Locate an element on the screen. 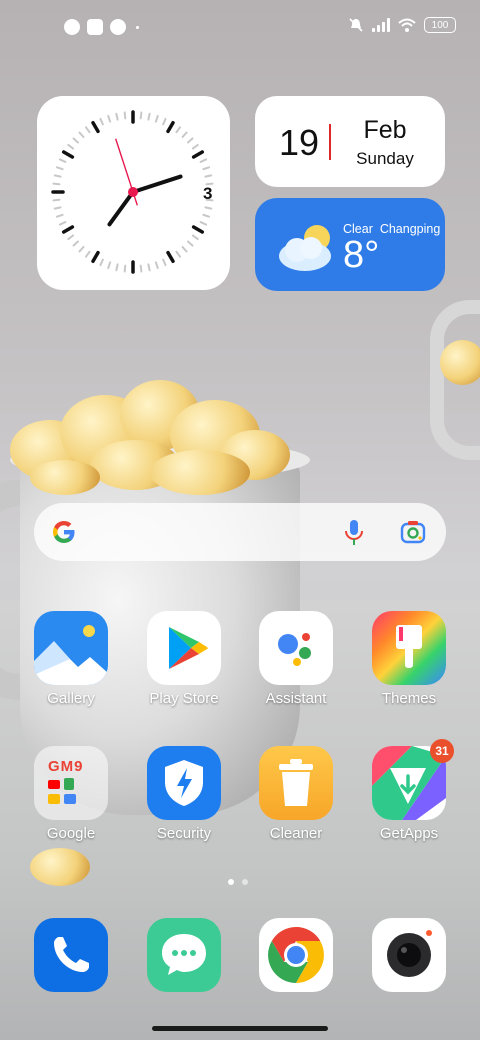 Image resolution: width=480 pixels, height=1040 pixels. calendar-day: 19 is located at coordinates (299, 142).